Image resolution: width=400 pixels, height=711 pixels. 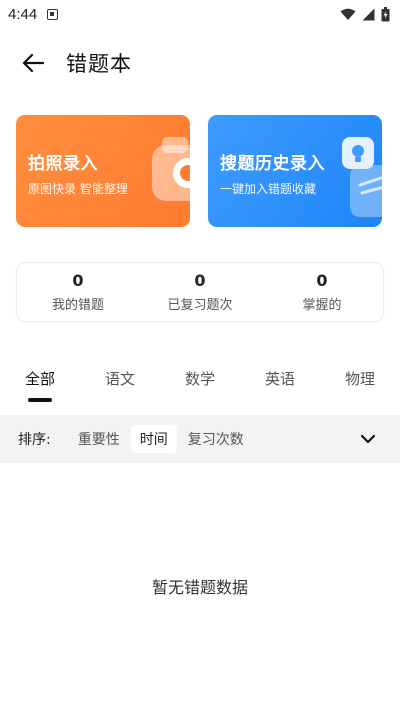 What do you see at coordinates (153, 439) in the screenshot?
I see `sort-option-time: 时间` at bounding box center [153, 439].